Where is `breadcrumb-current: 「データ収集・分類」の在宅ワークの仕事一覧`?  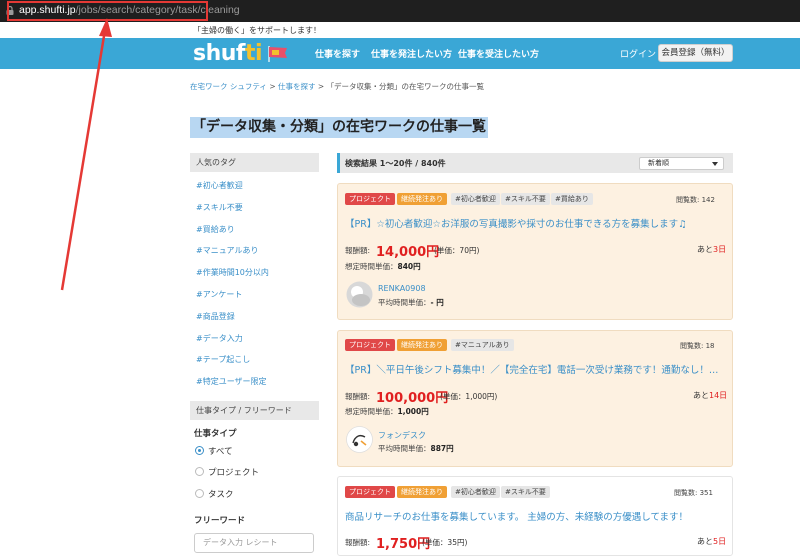 breadcrumb-current: 「データ収集・分類」の在宅ワークの仕事一覧 is located at coordinates (405, 86).